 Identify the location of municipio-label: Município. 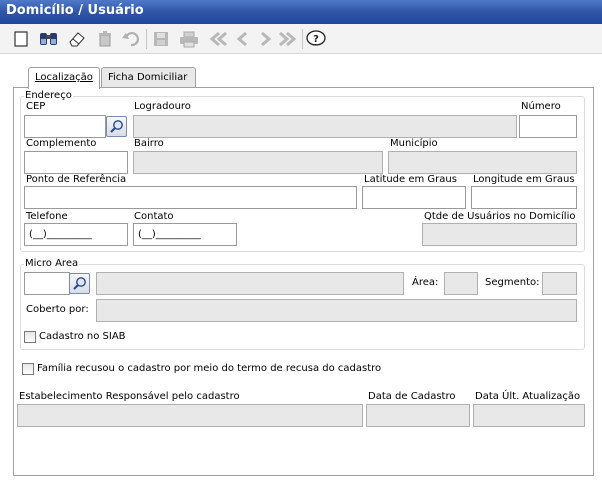
(414, 143).